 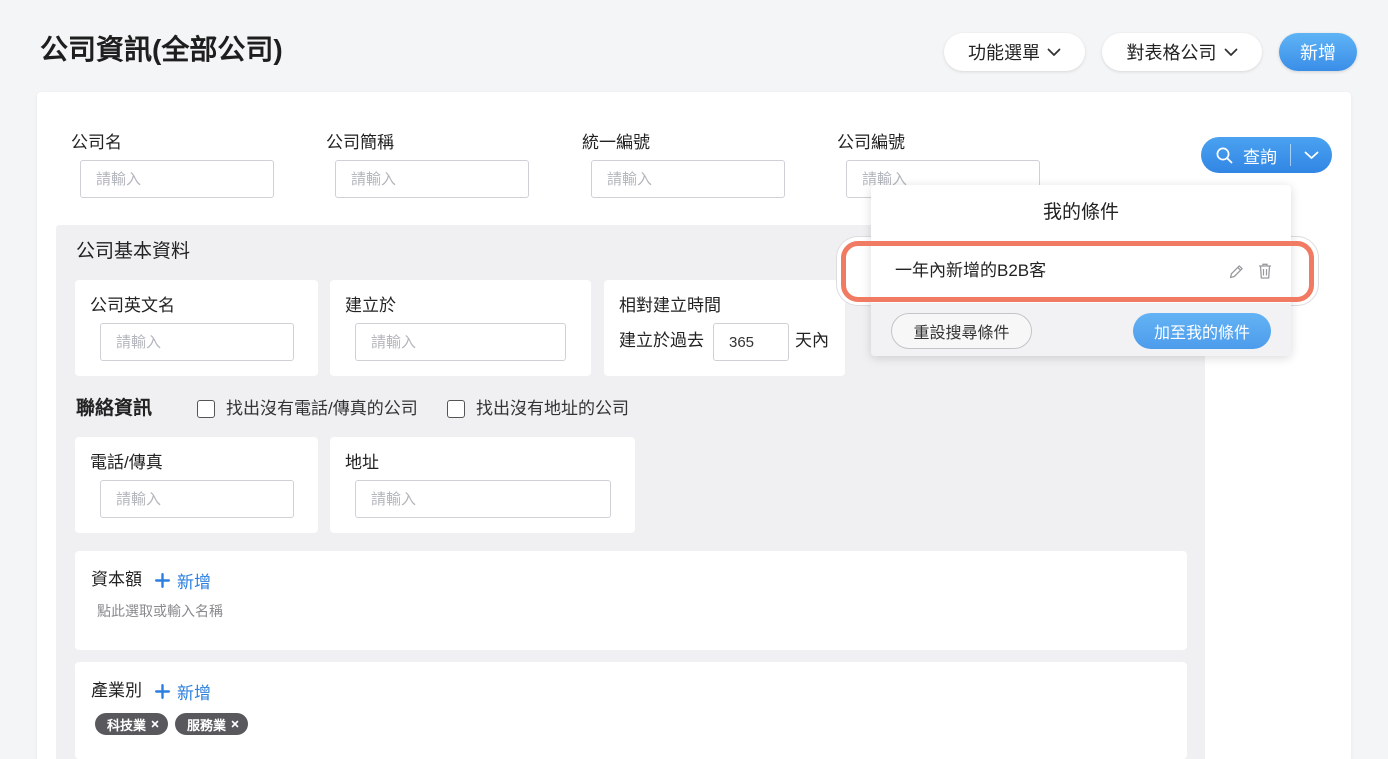 What do you see at coordinates (961, 331) in the screenshot?
I see `reset-conditions-button: 重設搜尋條件` at bounding box center [961, 331].